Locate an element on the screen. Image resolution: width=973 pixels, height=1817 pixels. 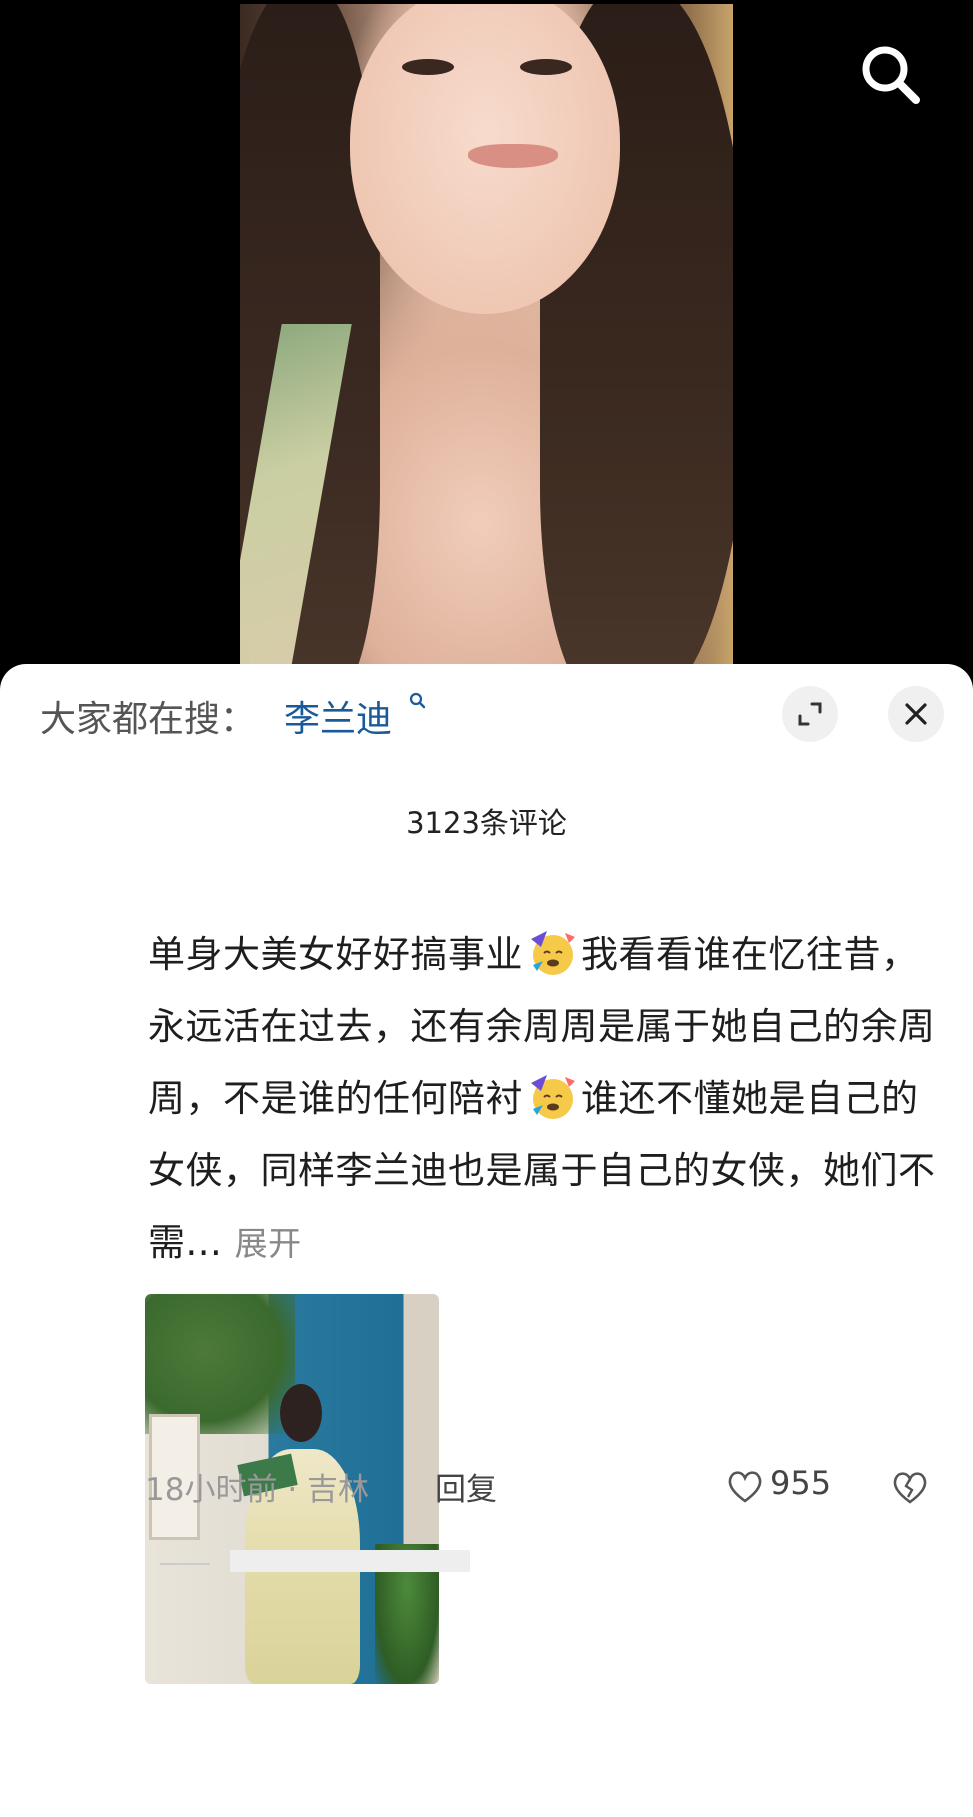
expand-button is located at coordinates (810, 714).